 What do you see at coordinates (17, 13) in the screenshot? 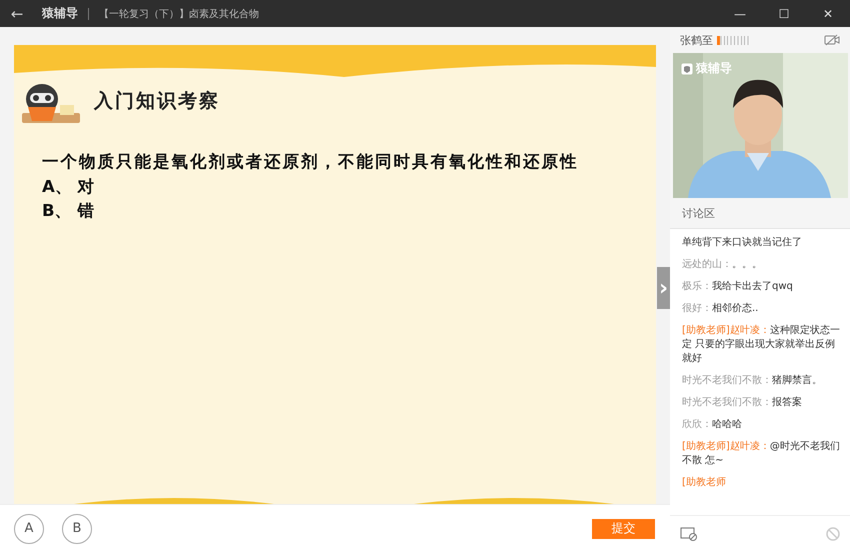
I see `back-button: ←` at bounding box center [17, 13].